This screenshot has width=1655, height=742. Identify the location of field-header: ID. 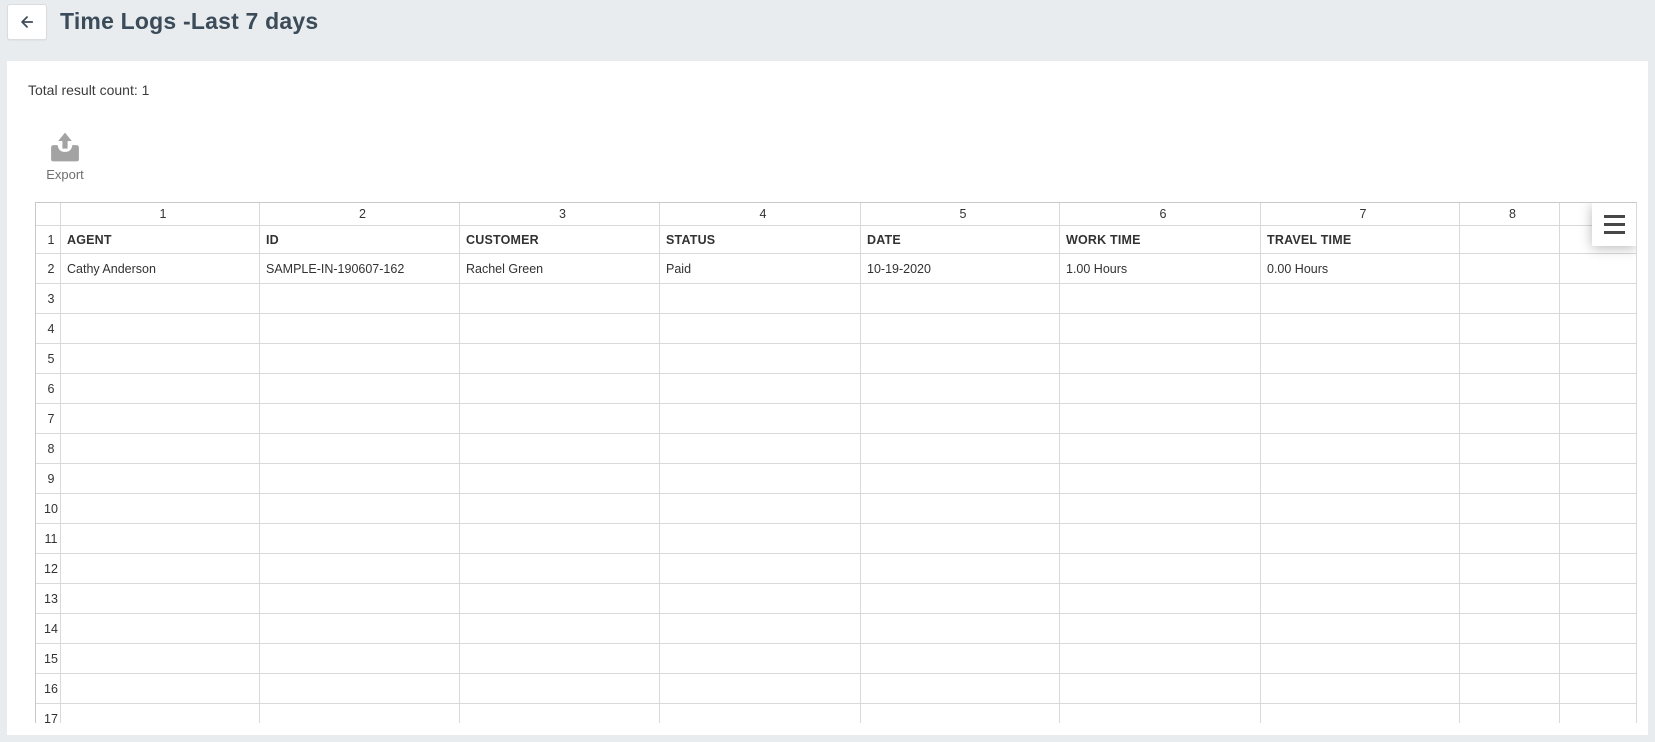
(360, 240).